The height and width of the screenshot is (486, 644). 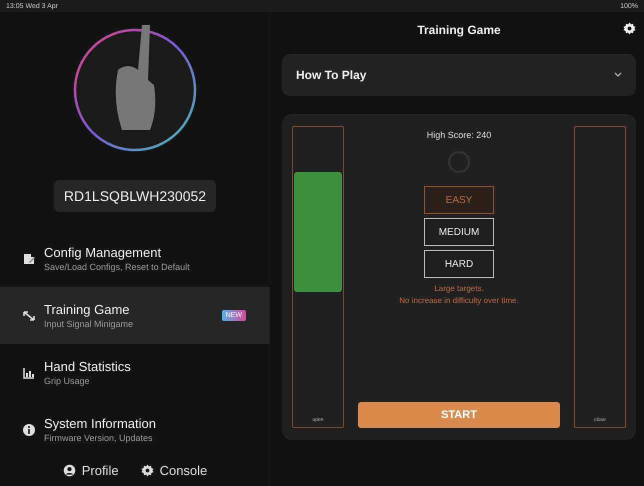 I want to click on sidebar-item: Config Management Save/Load Configs, Reset to Default, so click(x=135, y=258).